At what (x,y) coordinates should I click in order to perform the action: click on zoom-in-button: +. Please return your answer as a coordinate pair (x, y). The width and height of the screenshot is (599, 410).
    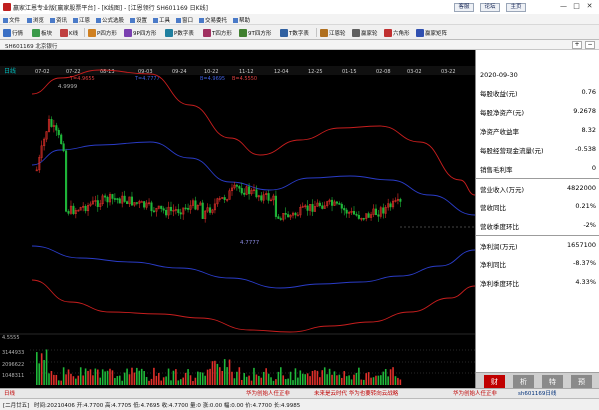
    Looking at the image, I should click on (577, 45).